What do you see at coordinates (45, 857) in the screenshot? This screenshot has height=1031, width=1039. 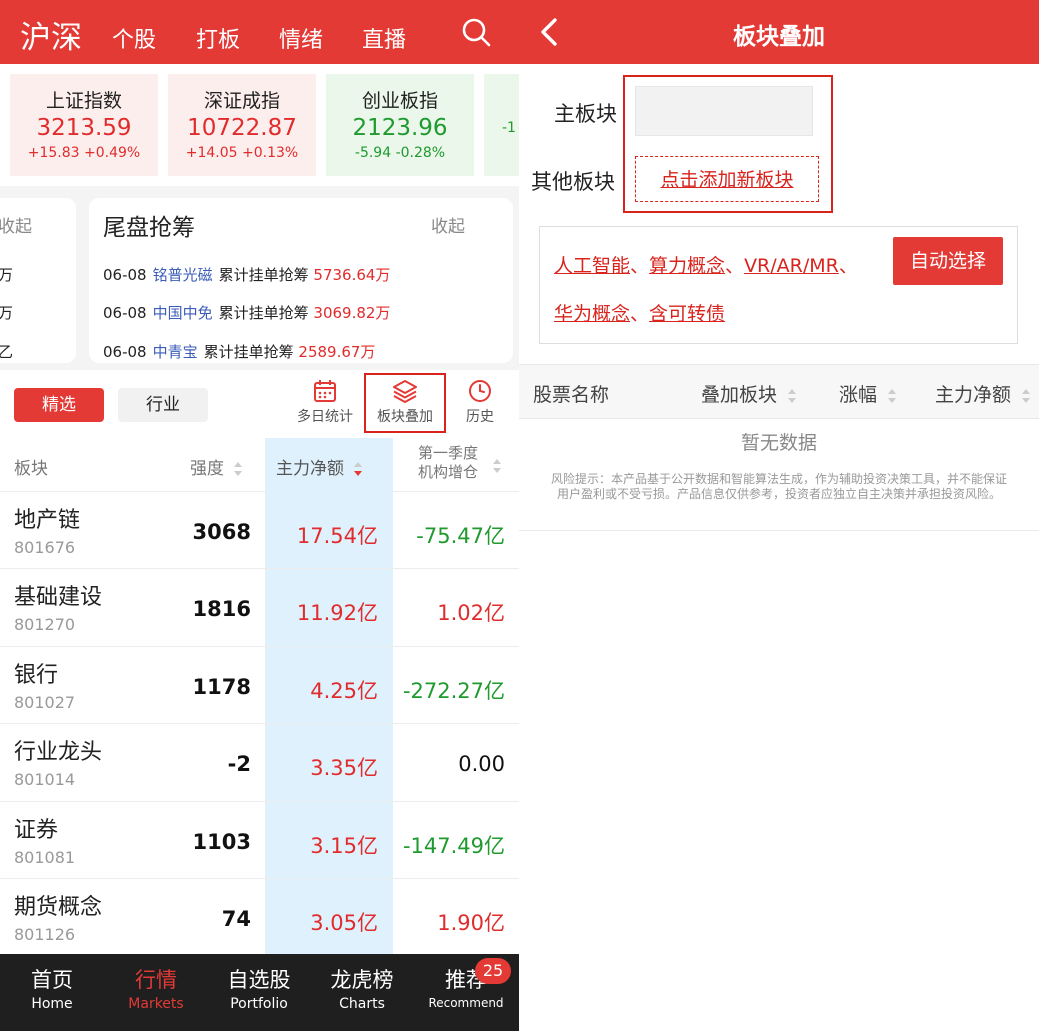 I see `sector-code: 801081` at bounding box center [45, 857].